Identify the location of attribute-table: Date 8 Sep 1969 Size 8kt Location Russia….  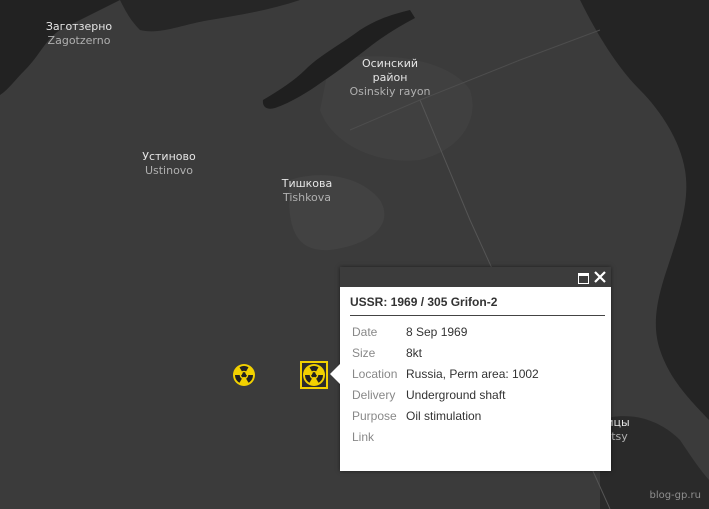
(444, 384).